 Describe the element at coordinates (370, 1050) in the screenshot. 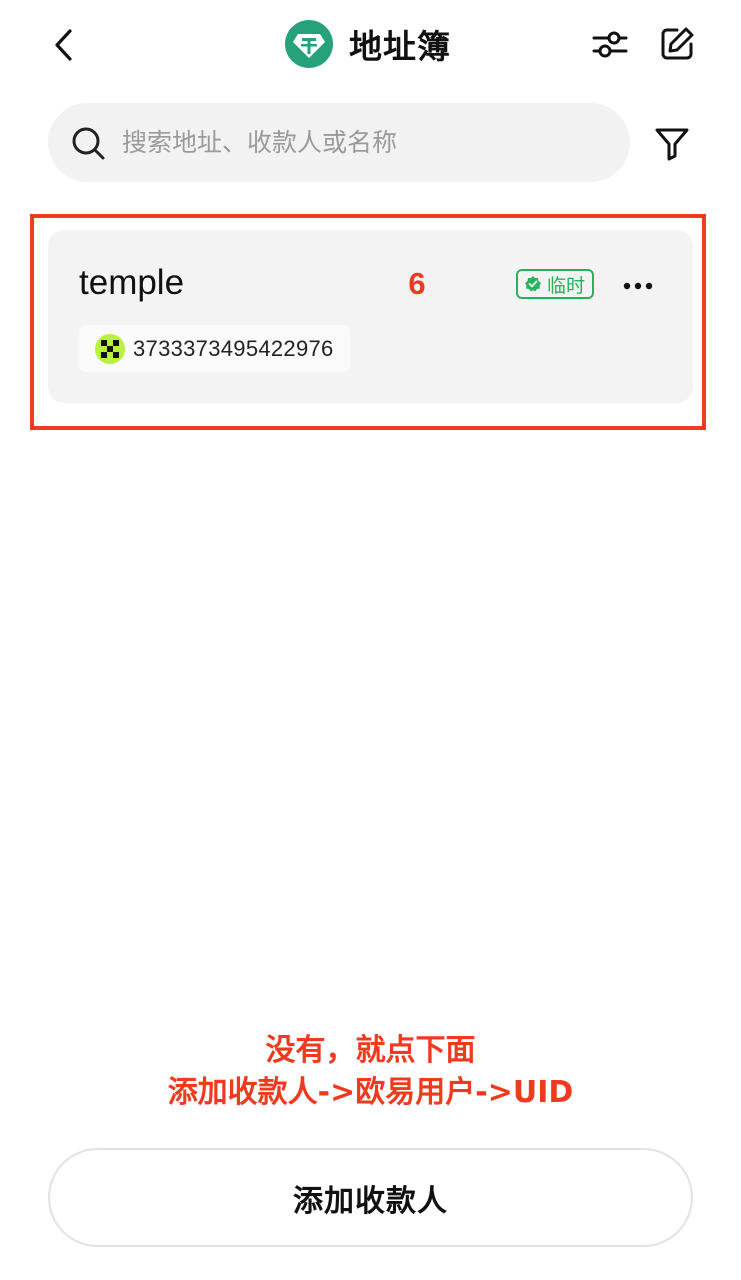

I see `instruction-line-1: 没有，就点下面` at that location.